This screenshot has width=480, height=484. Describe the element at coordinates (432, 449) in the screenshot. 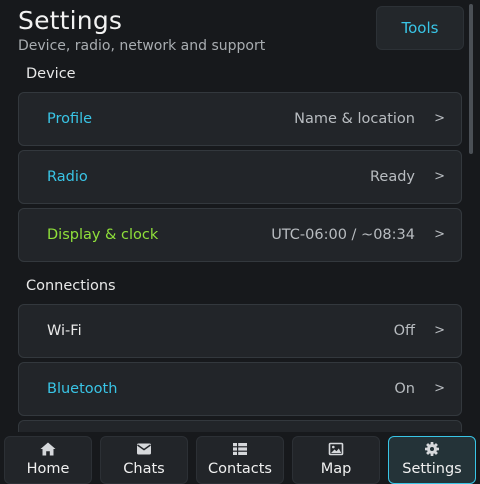

I see `gear-icon` at that location.